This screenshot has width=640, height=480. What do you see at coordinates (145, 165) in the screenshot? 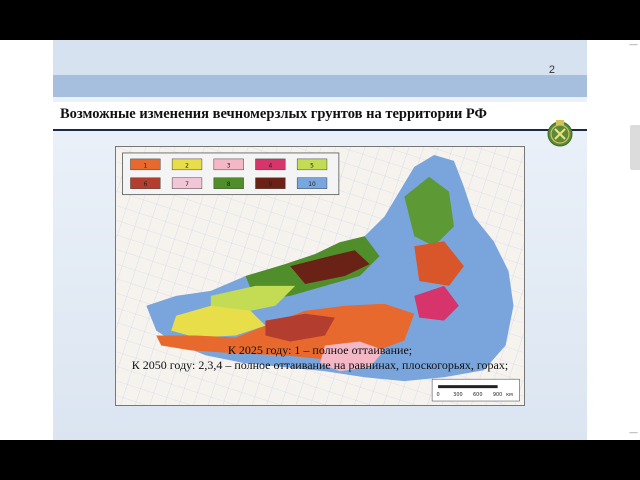
I see `legend-label-1: 1` at bounding box center [145, 165].